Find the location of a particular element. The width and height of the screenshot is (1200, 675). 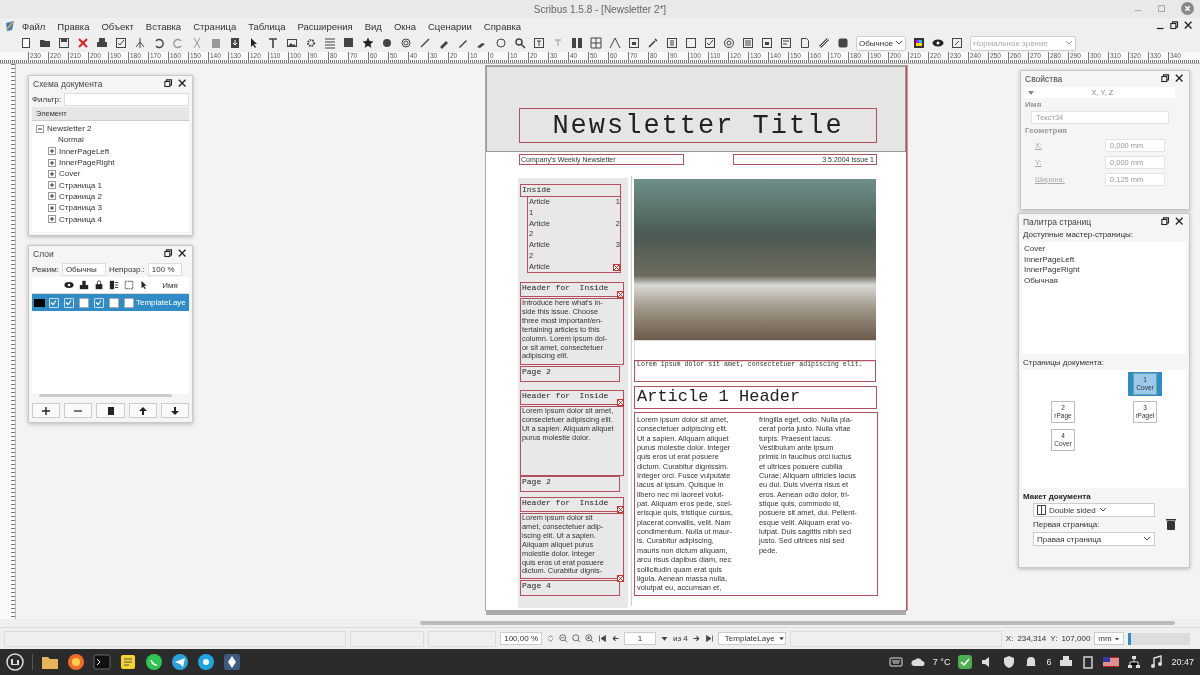

new-document-button is located at coordinates (26, 43).